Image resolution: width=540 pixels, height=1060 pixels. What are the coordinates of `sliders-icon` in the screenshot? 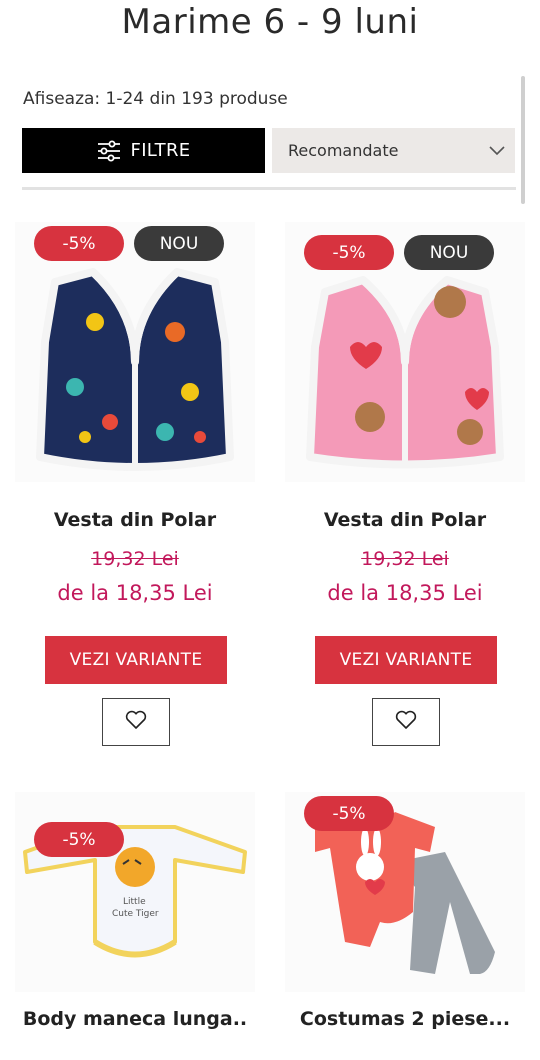 It's located at (109, 151).